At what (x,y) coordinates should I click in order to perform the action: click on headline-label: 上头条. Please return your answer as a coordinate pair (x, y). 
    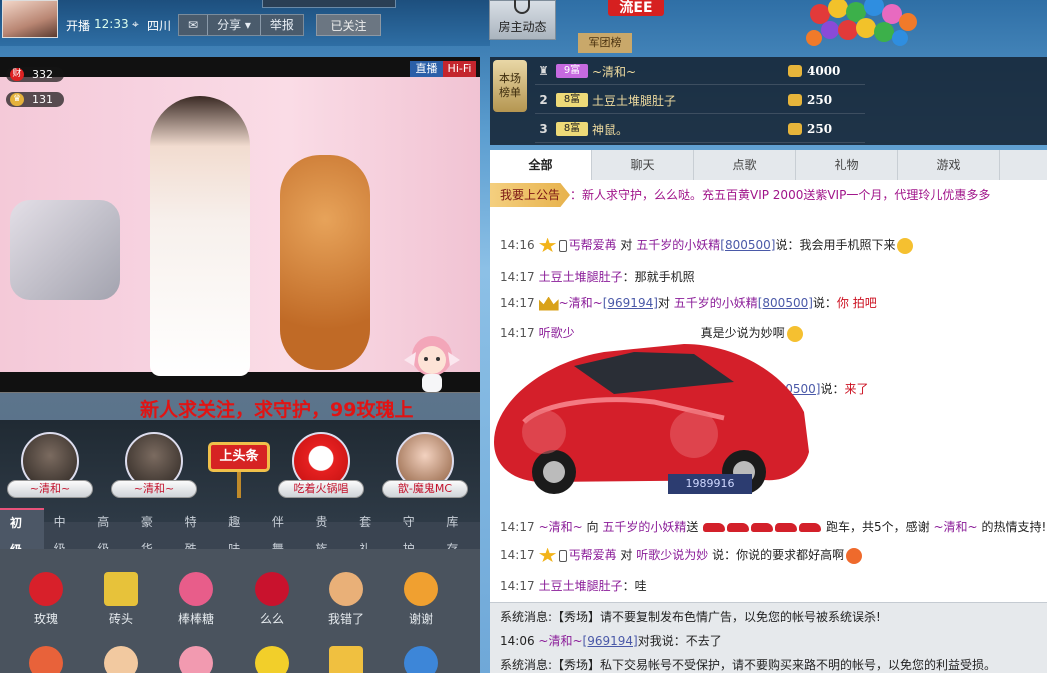
    Looking at the image, I should click on (239, 457).